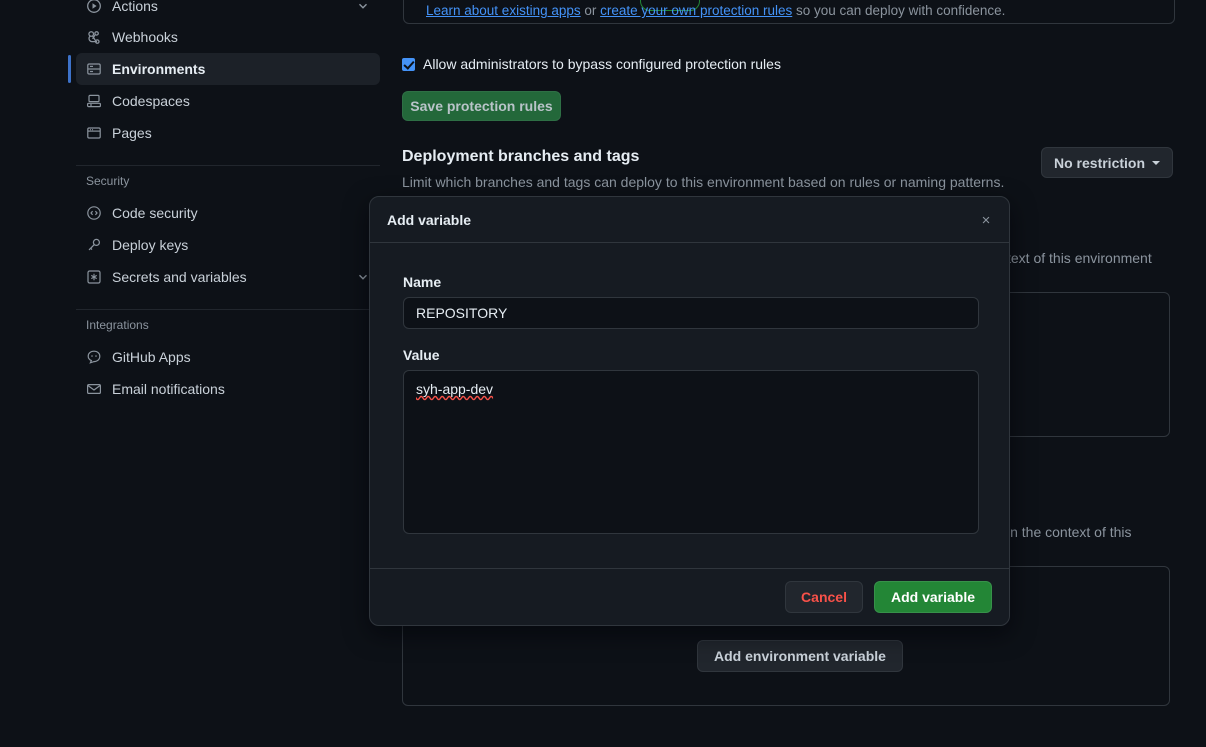  Describe the element at coordinates (151, 357) in the screenshot. I see `sidebar-item-label: GitHub Apps` at that location.